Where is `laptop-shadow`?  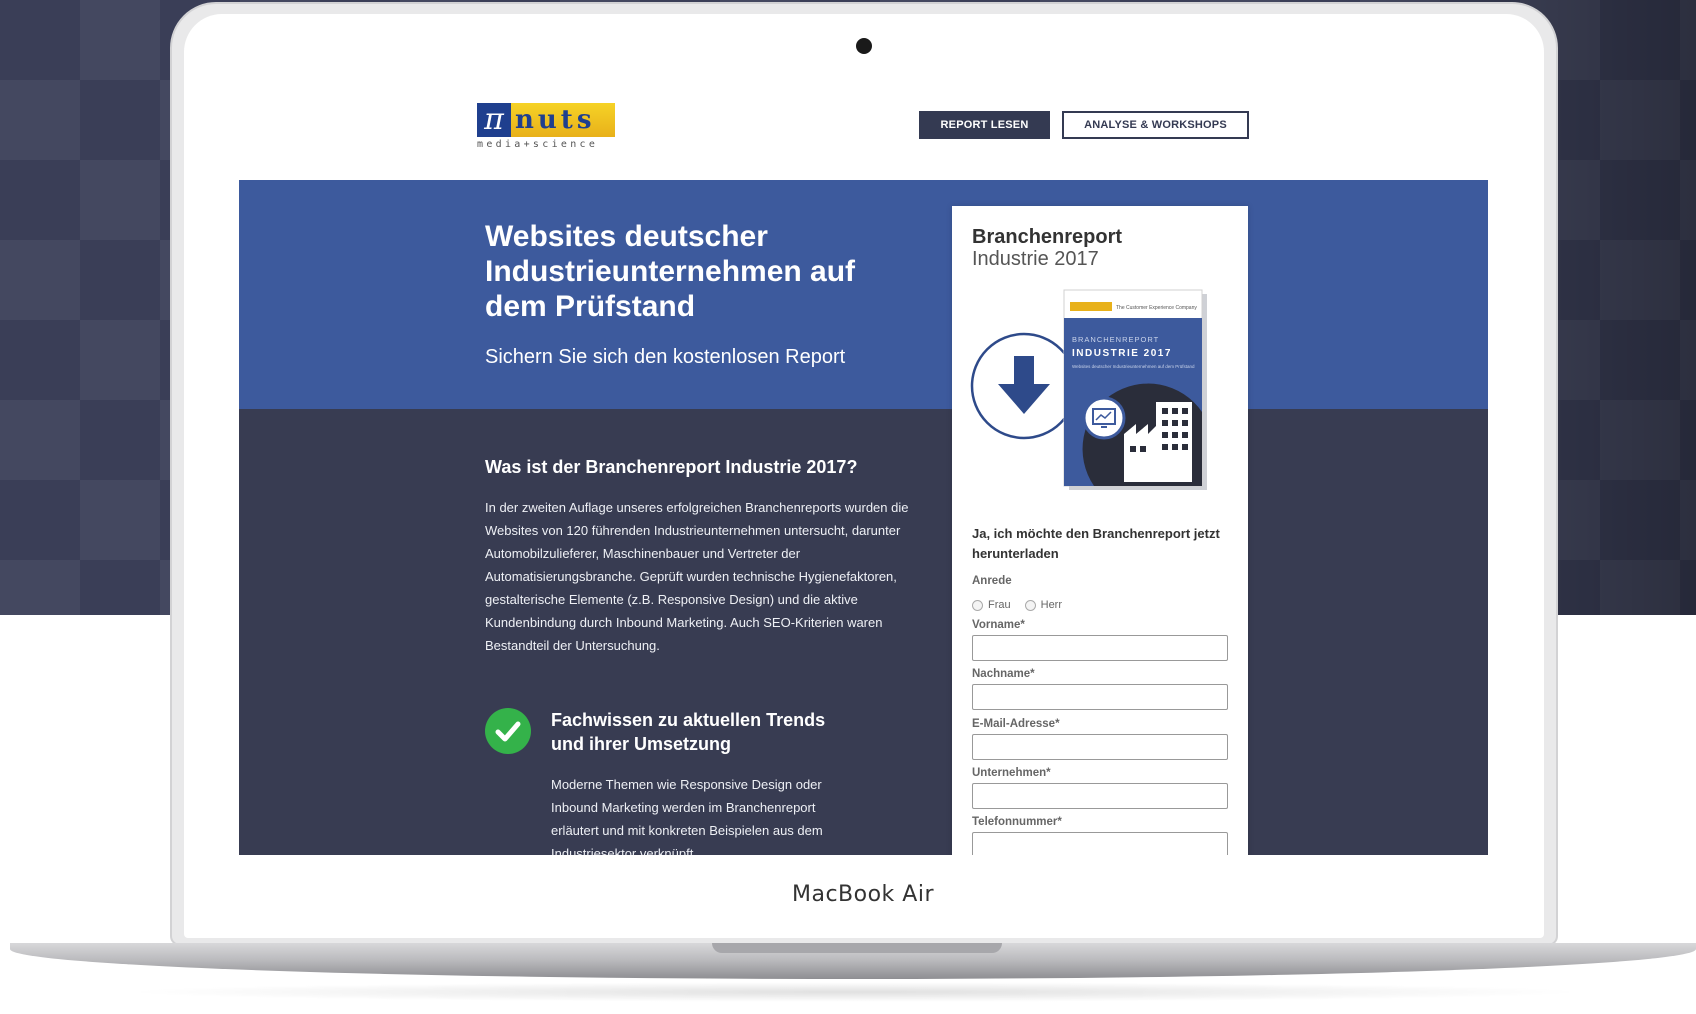
laptop-shadow is located at coordinates (855, 992).